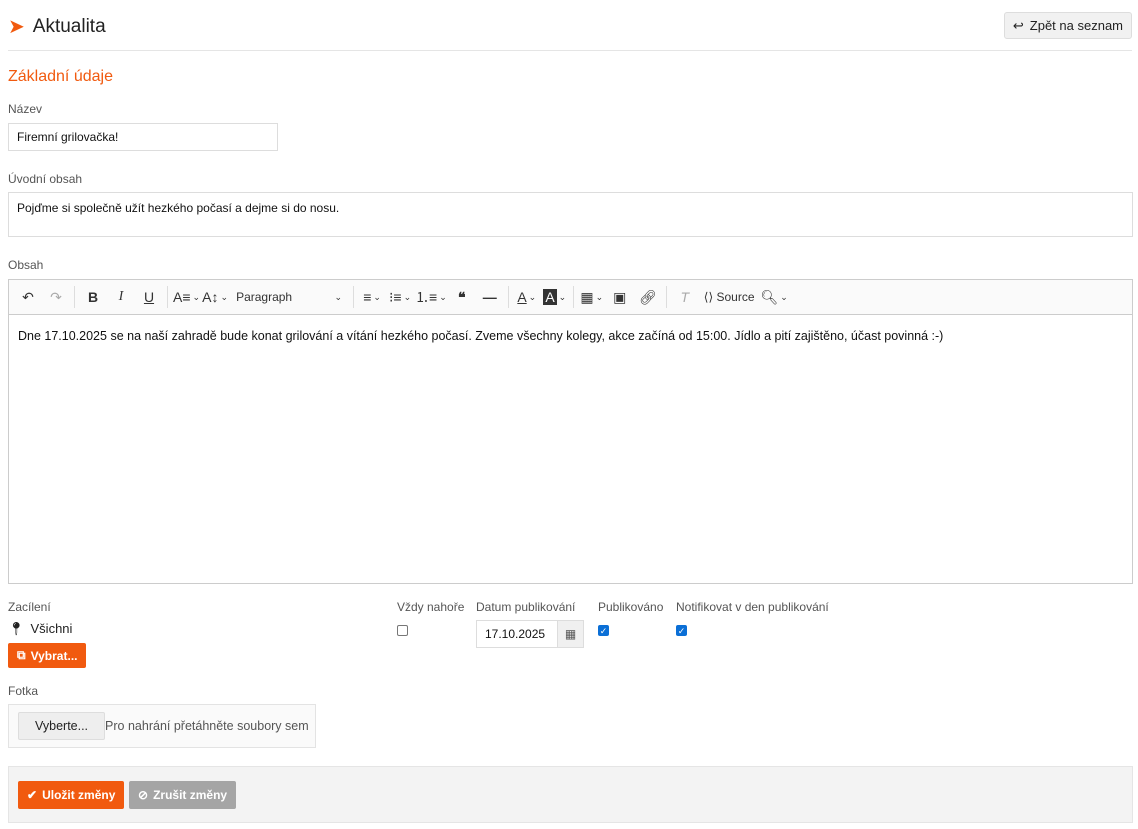 This screenshot has height=829, width=1138. Describe the element at coordinates (93, 297) in the screenshot. I see `bold-icon: B` at that location.